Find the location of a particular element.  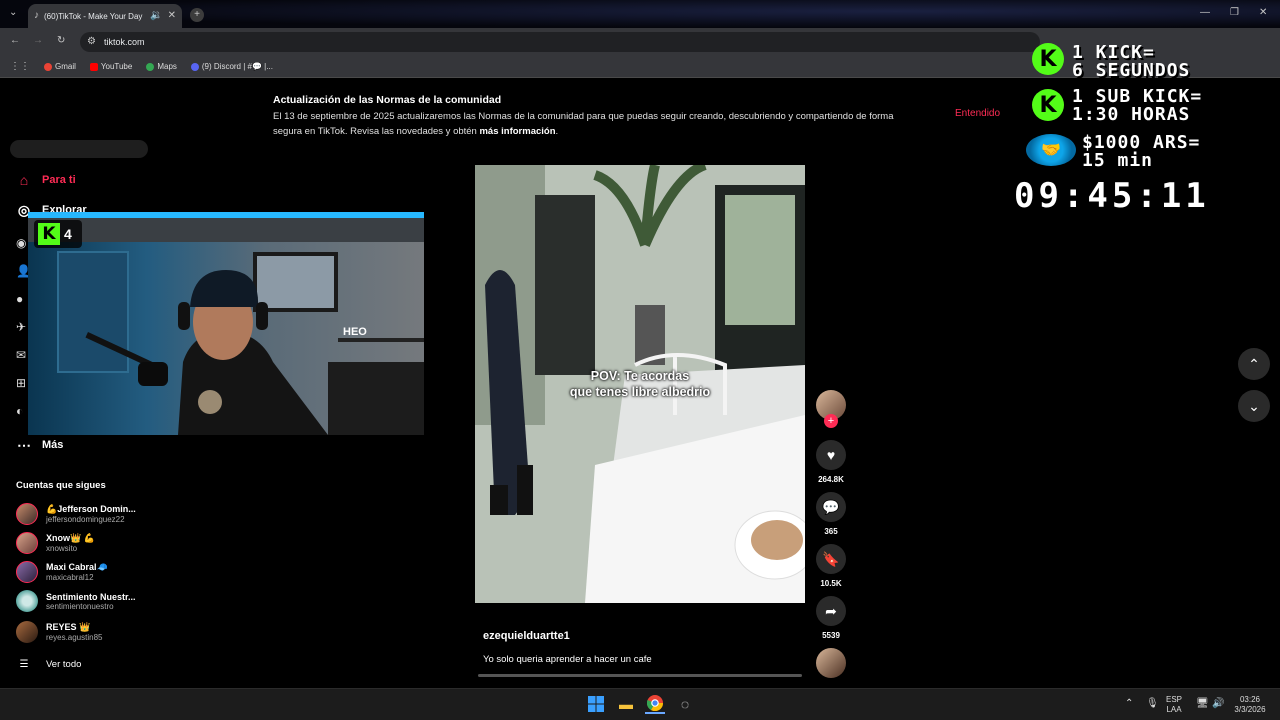

comment-button: 💬 365 is located at coordinates (831, 514).